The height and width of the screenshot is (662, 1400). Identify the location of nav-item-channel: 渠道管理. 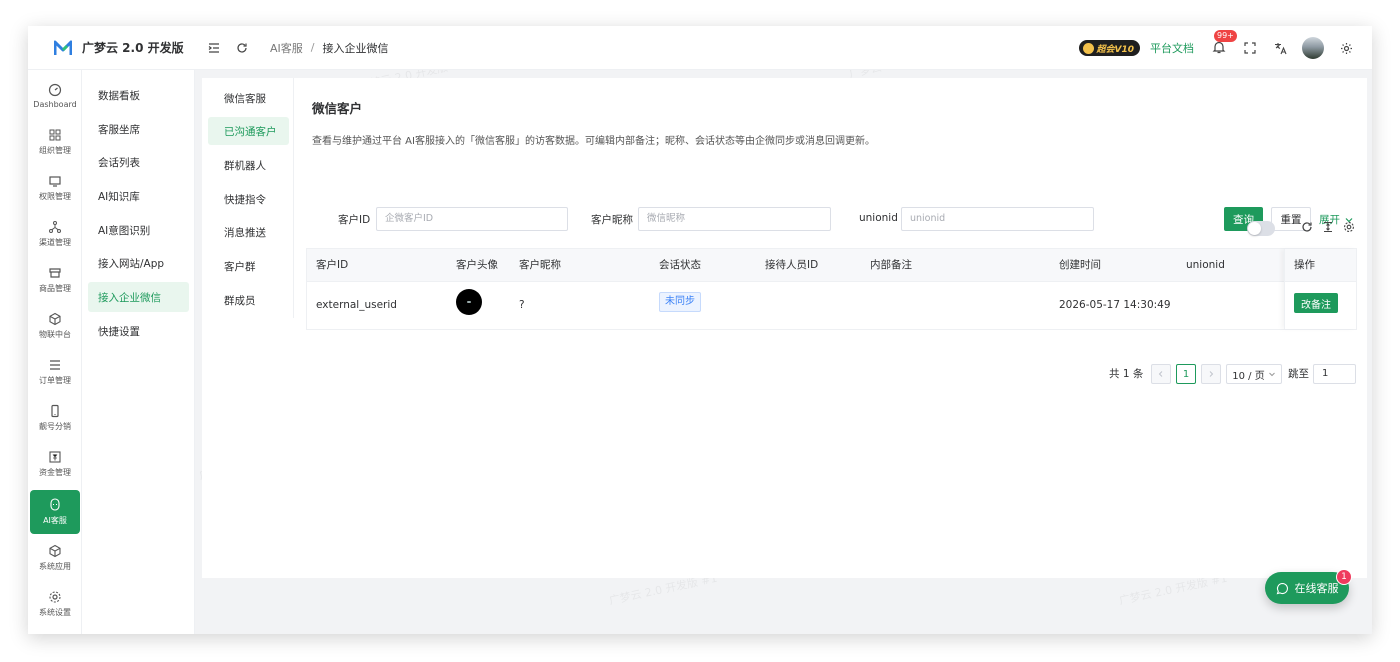
(55, 234).